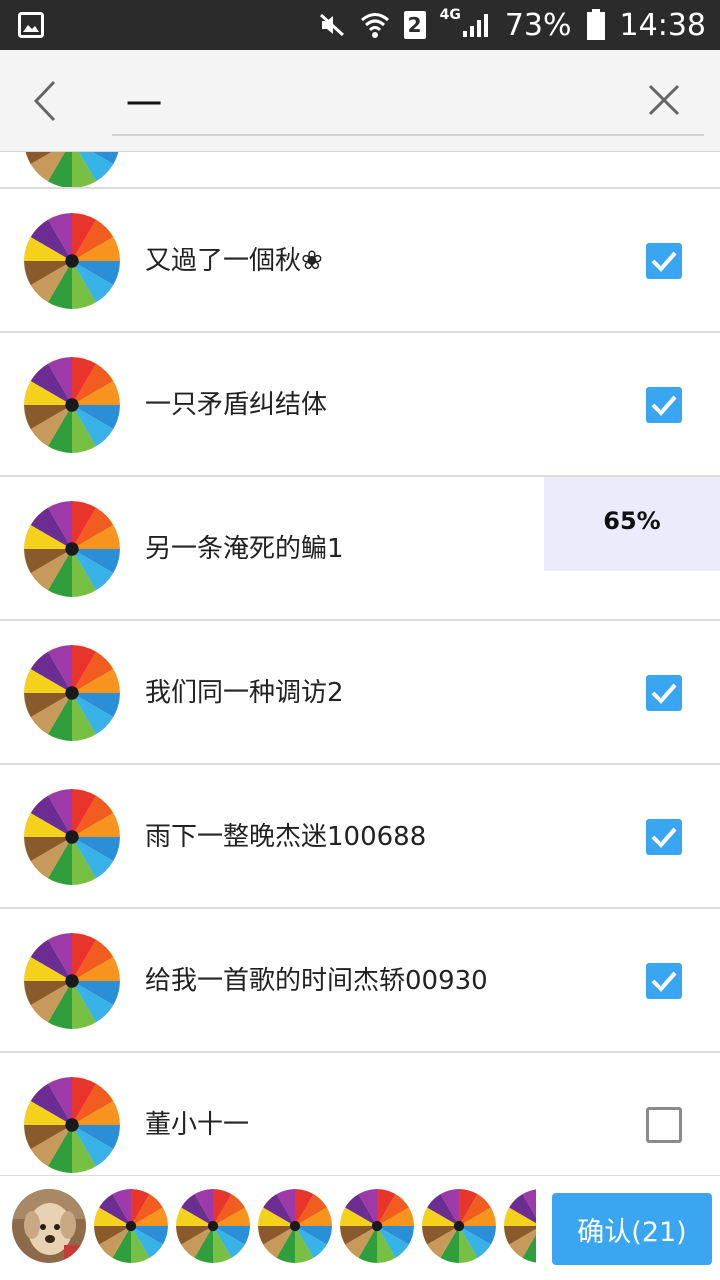 The width and height of the screenshot is (720, 1280). I want to click on confirm-button: 确认(21), so click(632, 1229).